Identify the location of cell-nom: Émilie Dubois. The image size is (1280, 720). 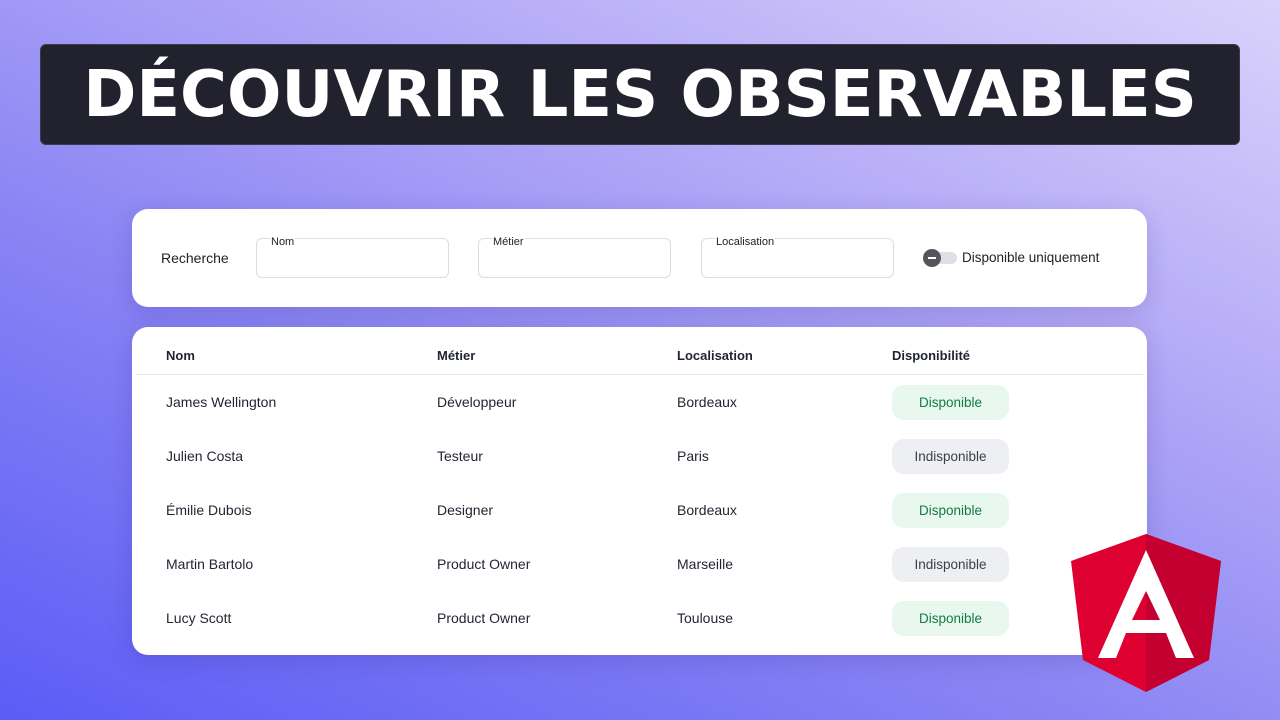
(209, 510).